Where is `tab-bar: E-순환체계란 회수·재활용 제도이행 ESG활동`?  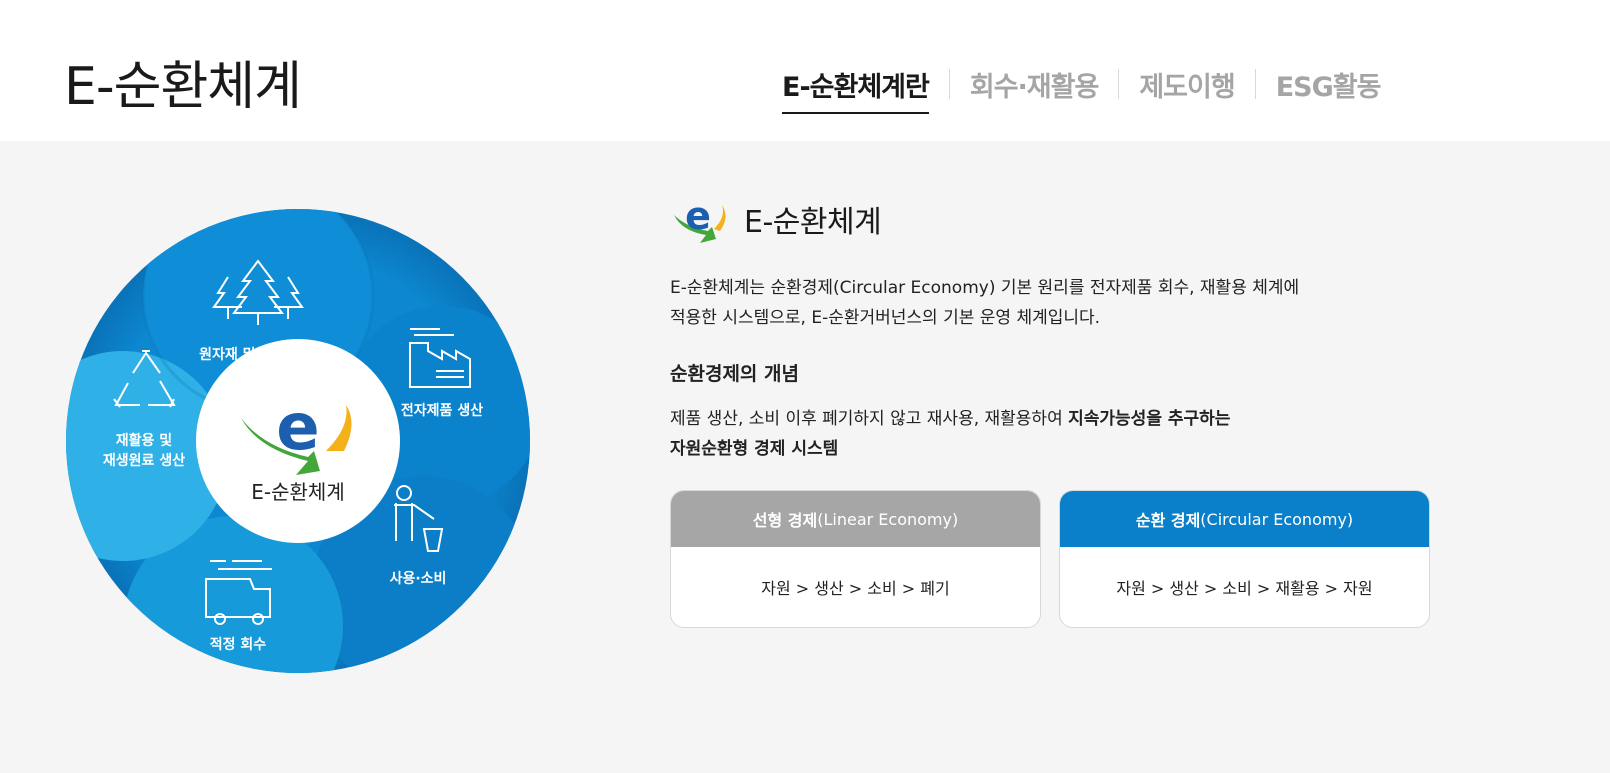 tab-bar: E-순환체계란 회수·재활용 제도이행 ESG활동 is located at coordinates (1091, 89).